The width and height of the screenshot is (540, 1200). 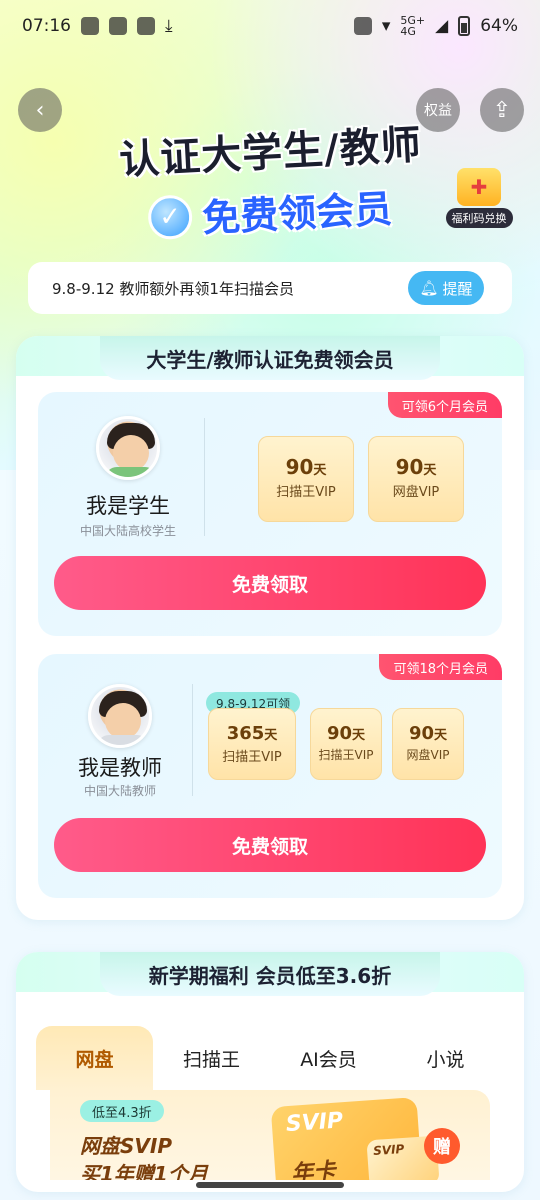 I want to click on battery-icon, so click(x=464, y=26).